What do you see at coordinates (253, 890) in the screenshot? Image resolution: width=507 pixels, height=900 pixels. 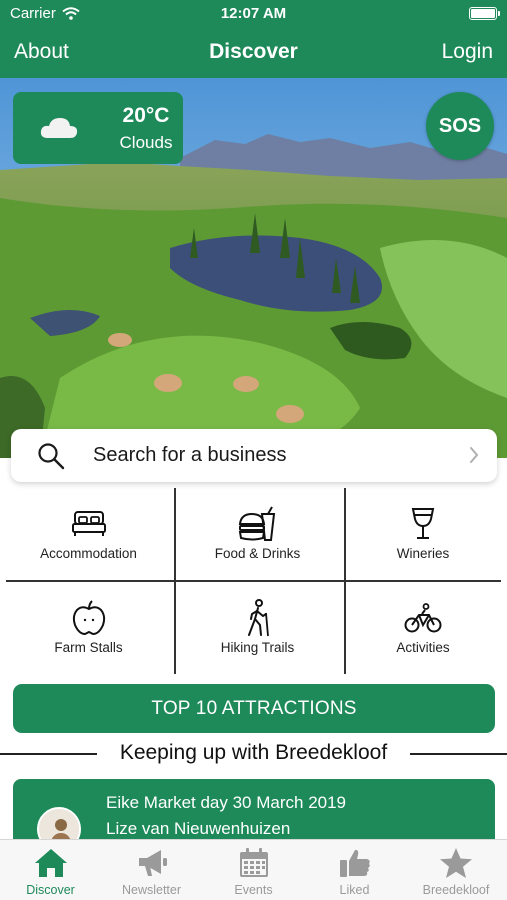 I see `tab-label: Events` at bounding box center [253, 890].